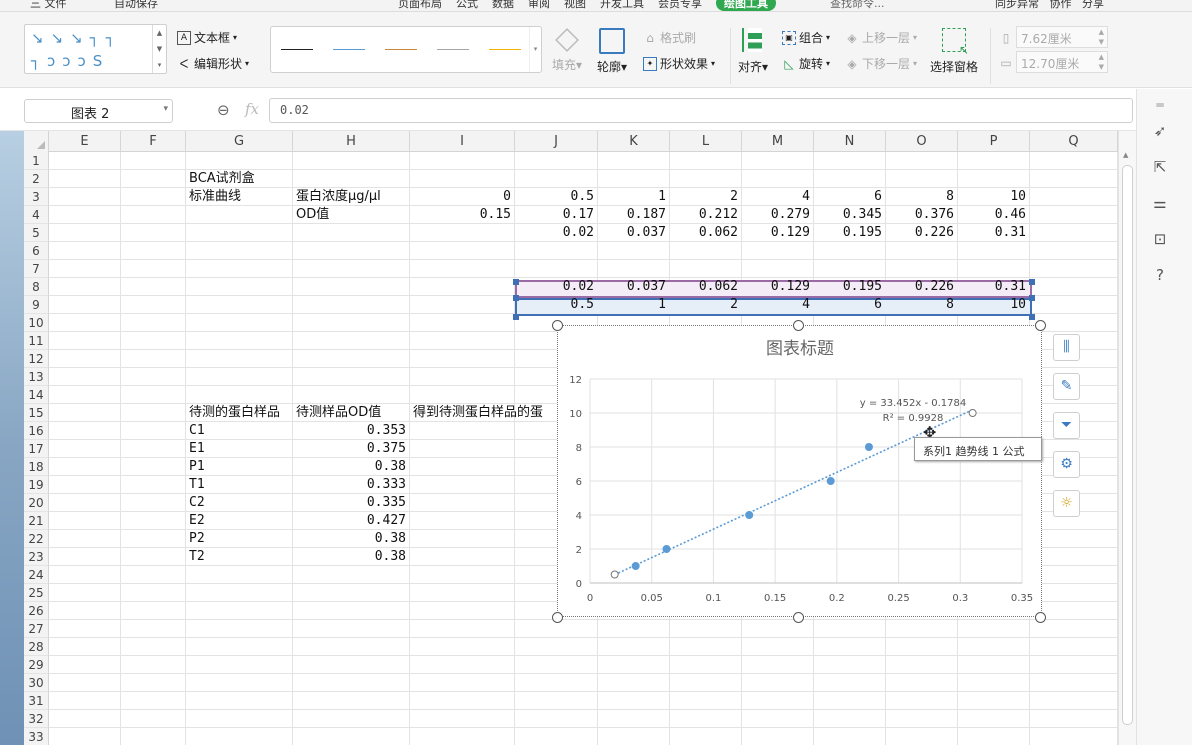 The image size is (1192, 745). What do you see at coordinates (349, 431) in the screenshot?
I see `cell-sample-od: 0.353` at bounding box center [349, 431].